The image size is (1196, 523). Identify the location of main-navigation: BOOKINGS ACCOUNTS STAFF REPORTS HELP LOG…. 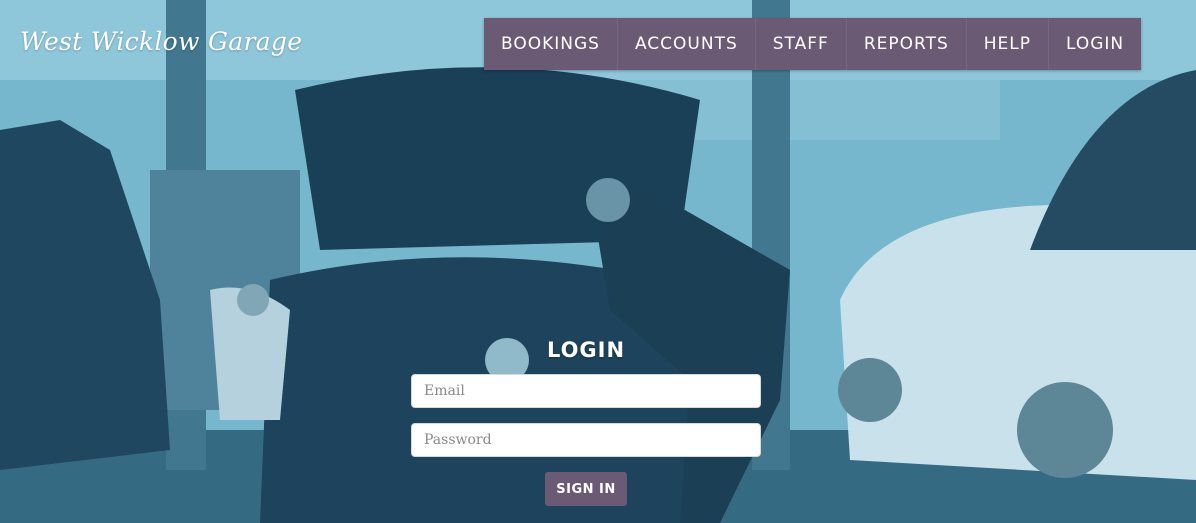
(813, 44).